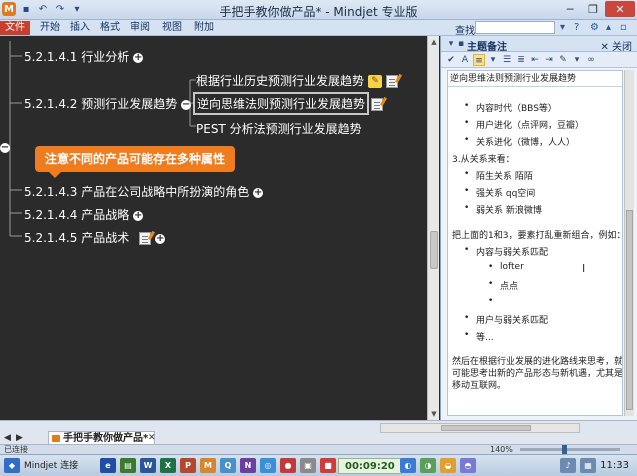 This screenshot has width=637, height=476. Describe the element at coordinates (451, 60) in the screenshot. I see `check-icon: ✔` at that location.